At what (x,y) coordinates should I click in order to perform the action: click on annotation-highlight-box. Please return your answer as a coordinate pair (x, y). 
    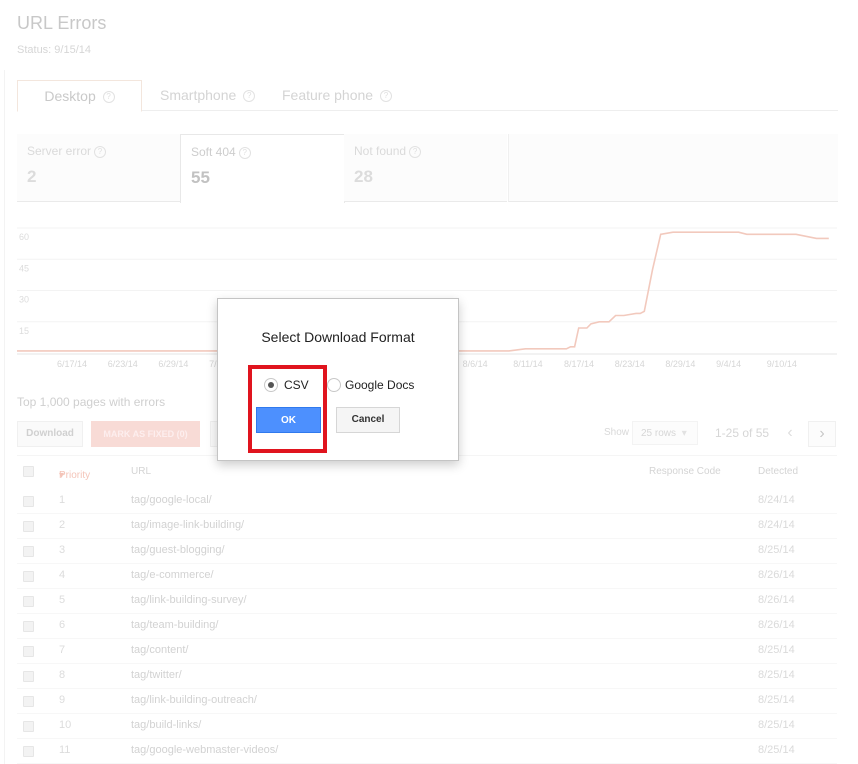
    Looking at the image, I should click on (287, 409).